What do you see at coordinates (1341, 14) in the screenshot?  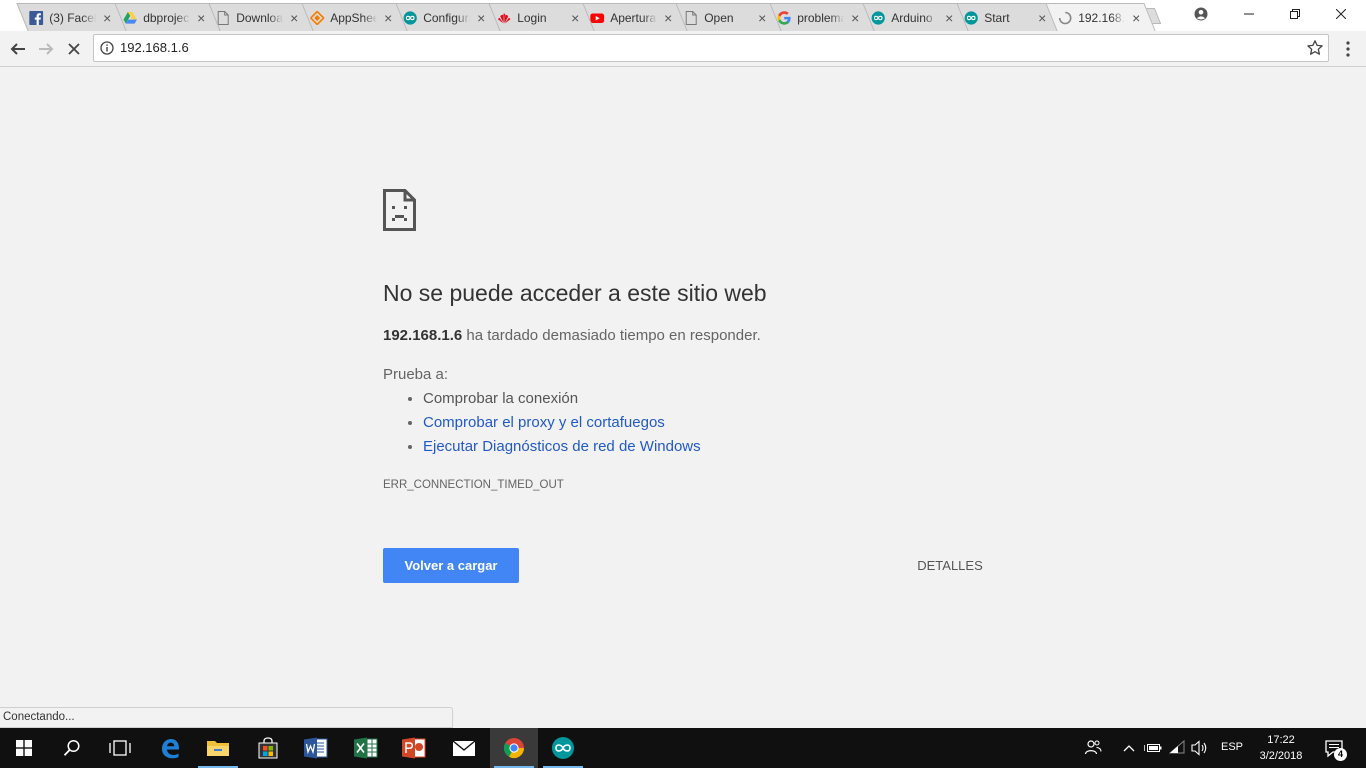 I see `close-window-button` at bounding box center [1341, 14].